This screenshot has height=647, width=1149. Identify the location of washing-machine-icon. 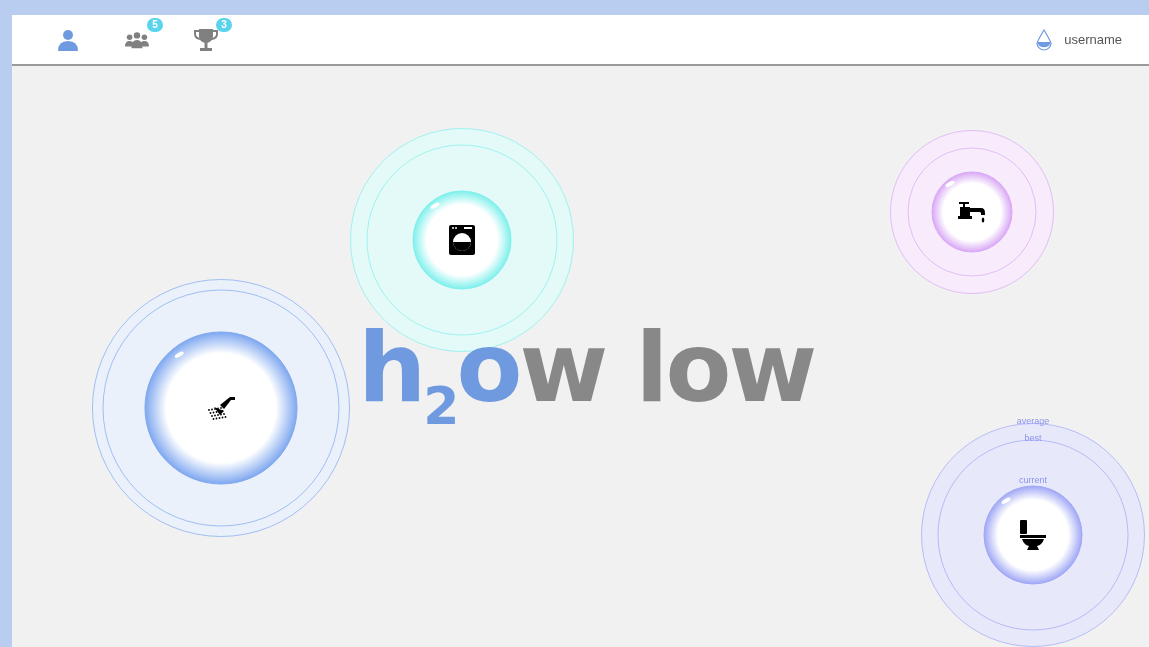
(462, 240).